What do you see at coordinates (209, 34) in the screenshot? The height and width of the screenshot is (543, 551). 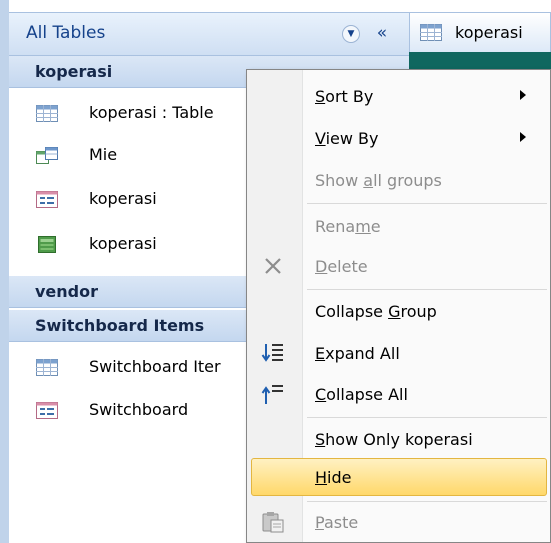 I see `nav-pane-header: All Tables ▼ «` at bounding box center [209, 34].